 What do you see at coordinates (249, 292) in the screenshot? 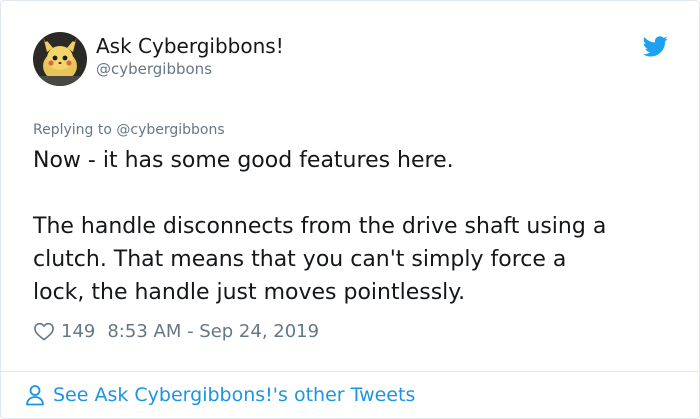
I see `tweet-line: lock, the handle just moves pointlessly.` at bounding box center [249, 292].